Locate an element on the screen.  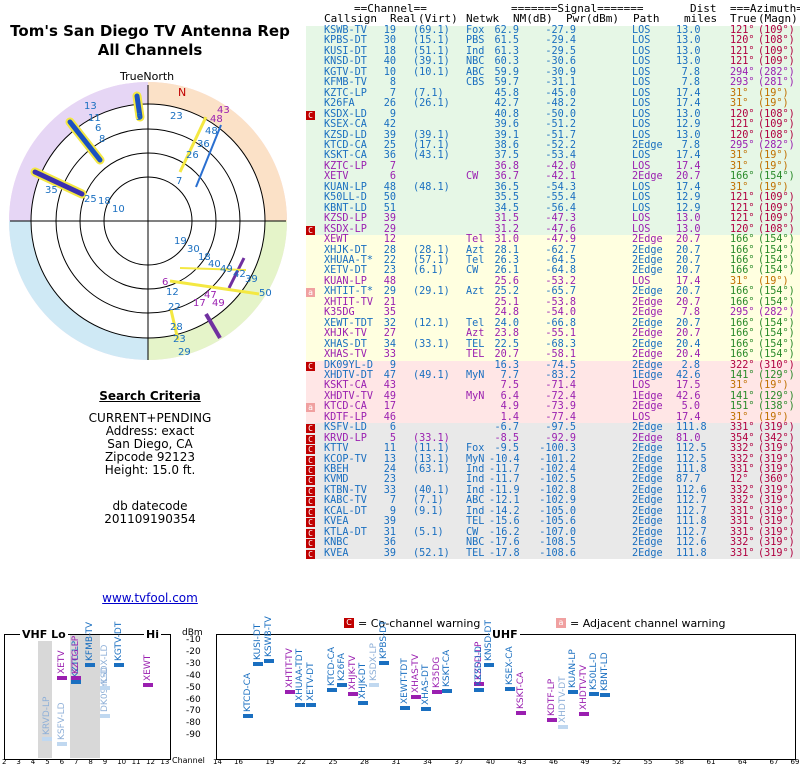
station-label: KGTV-DT is located at coordinates (119, 641).